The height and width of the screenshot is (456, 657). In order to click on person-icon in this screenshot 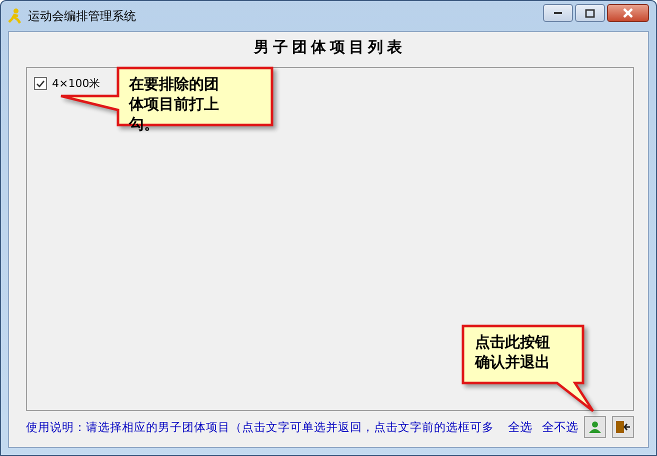, I will do `click(595, 427)`.